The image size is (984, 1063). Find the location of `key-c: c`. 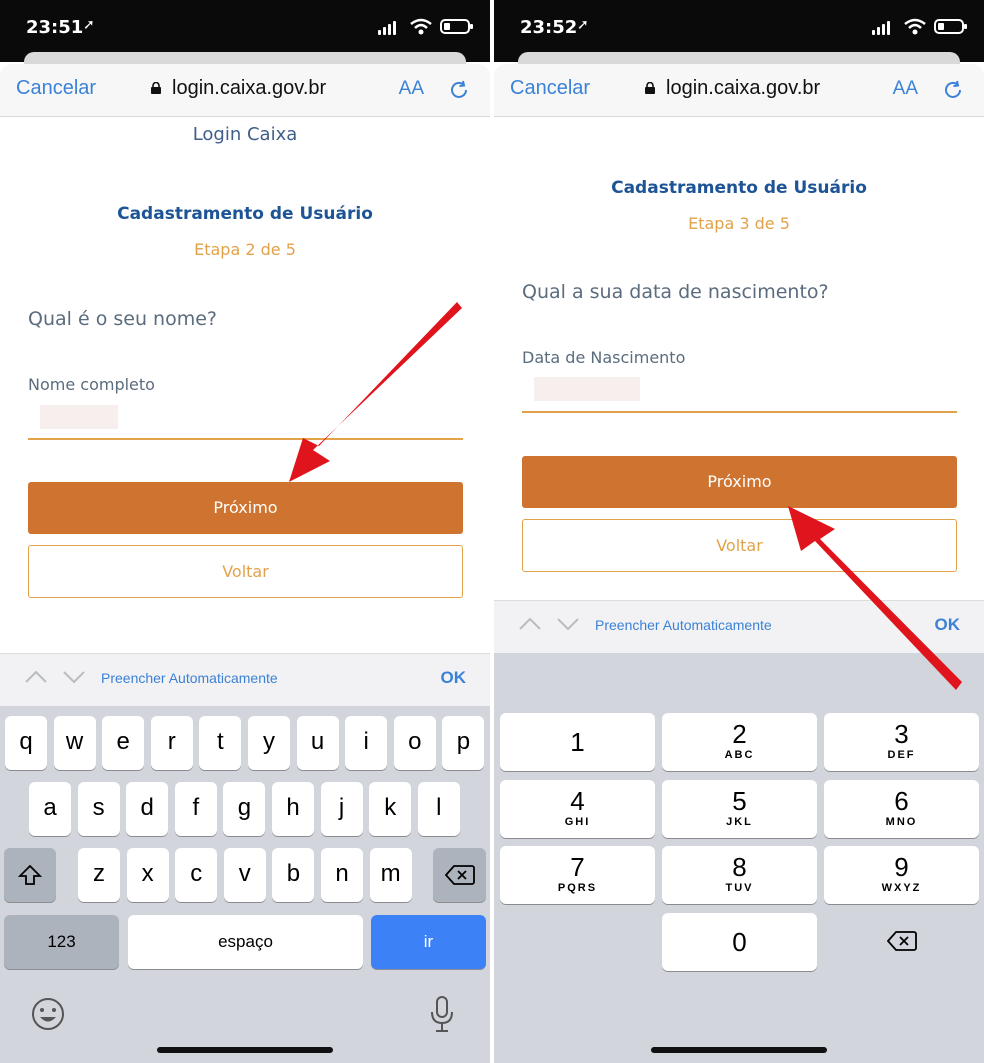

key-c: c is located at coordinates (196, 875).